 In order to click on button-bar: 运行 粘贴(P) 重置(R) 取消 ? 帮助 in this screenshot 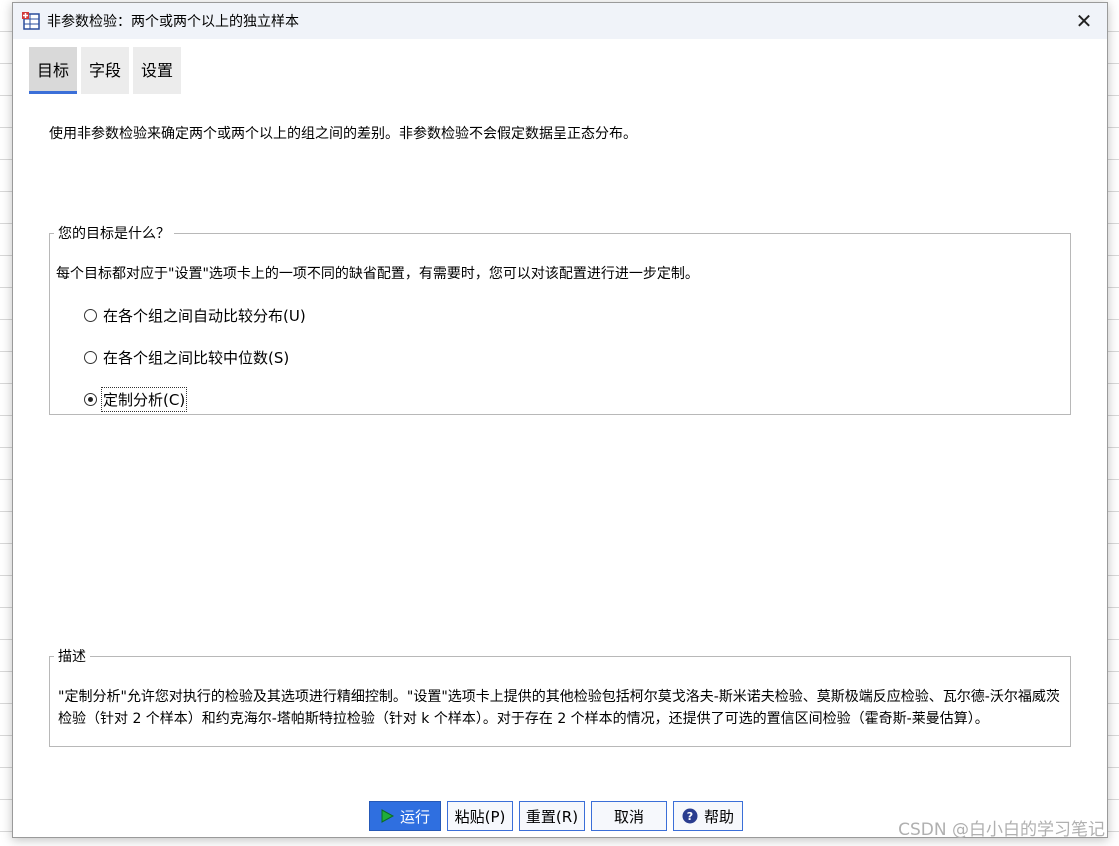, I will do `click(556, 816)`.